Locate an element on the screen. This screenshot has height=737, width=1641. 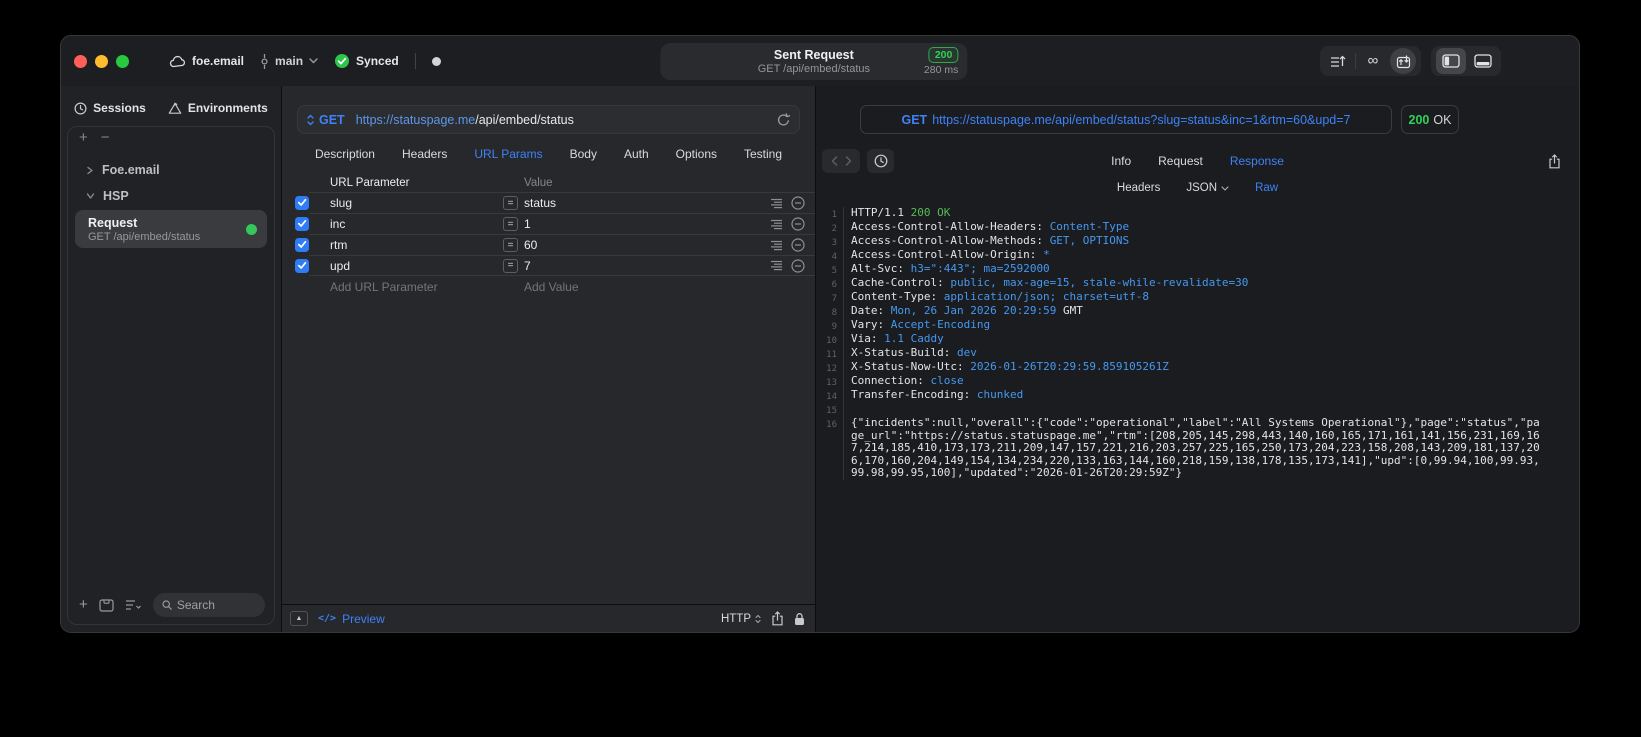
share-icon is located at coordinates (1554, 160).